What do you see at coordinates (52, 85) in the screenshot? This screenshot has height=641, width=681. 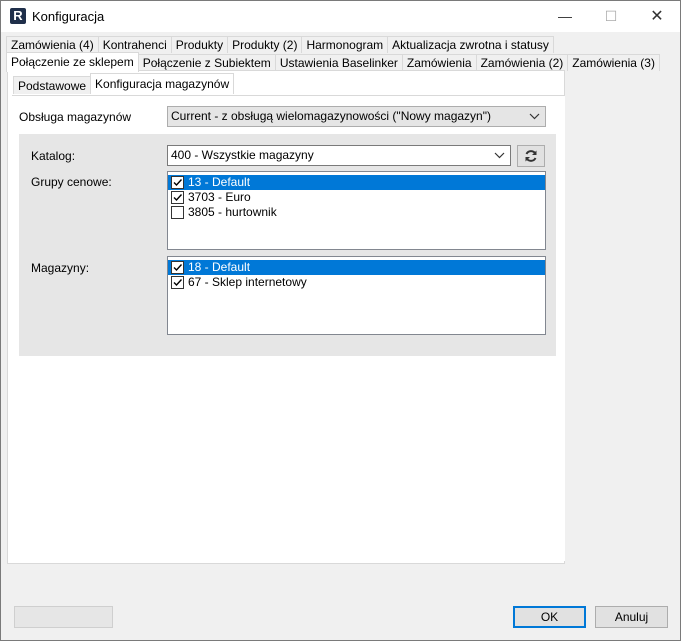 I see `subtab-podstawowe: Podstawowe` at bounding box center [52, 85].